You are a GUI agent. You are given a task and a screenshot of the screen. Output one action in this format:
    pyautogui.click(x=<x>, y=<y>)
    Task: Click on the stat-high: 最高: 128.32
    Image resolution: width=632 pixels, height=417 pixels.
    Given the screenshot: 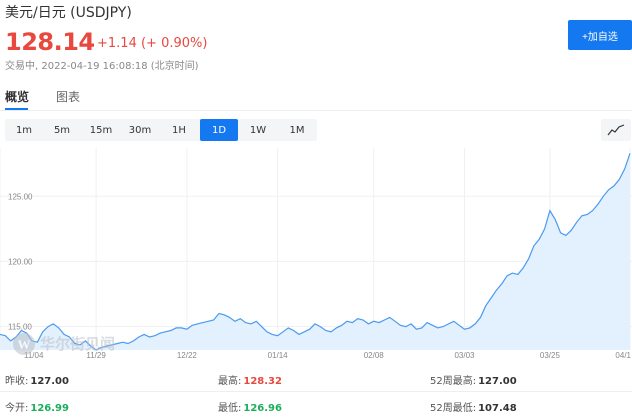 What is the action you would take?
    pyautogui.click(x=250, y=379)
    